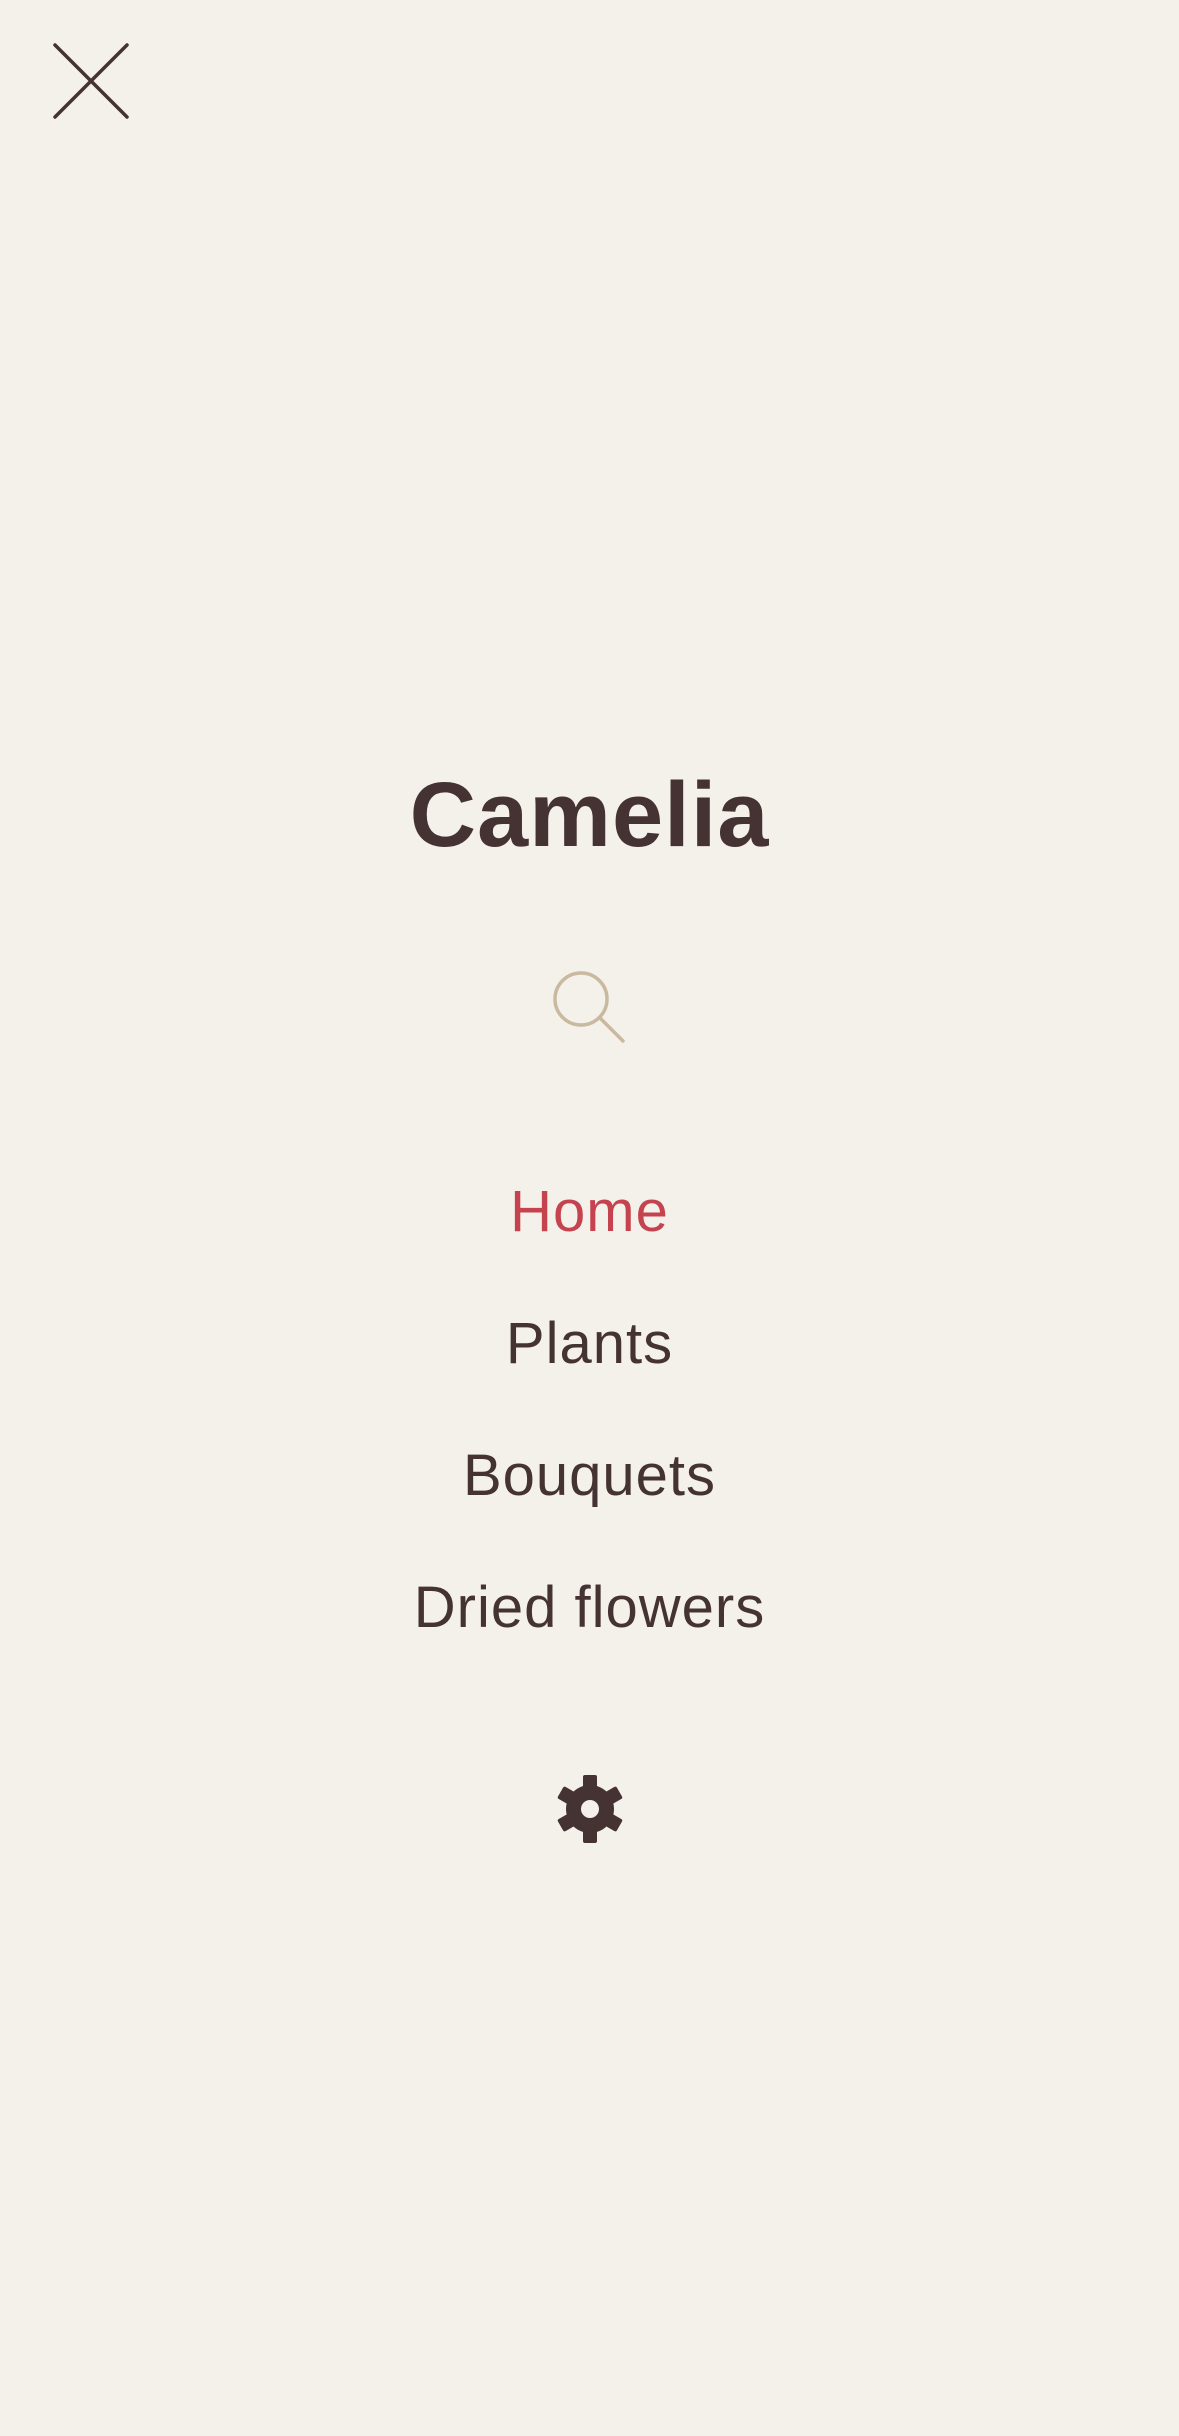  Describe the element at coordinates (589, 1366) in the screenshot. I see `nav-item-plants: Plants` at that location.